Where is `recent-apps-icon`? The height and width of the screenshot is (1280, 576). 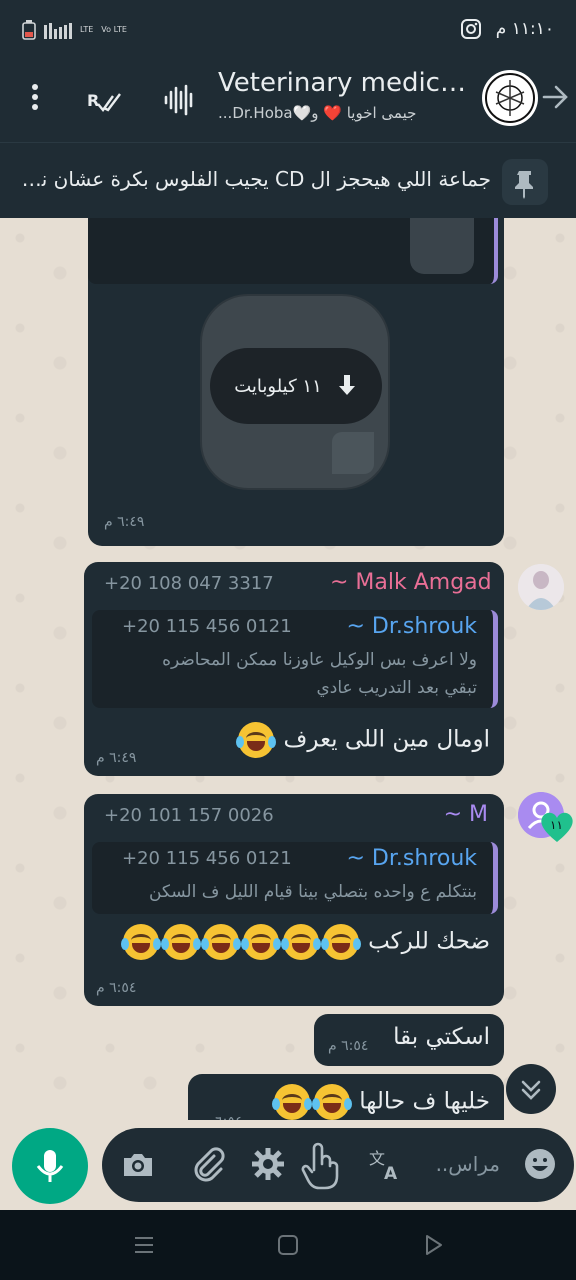 recent-apps-icon is located at coordinates (144, 1245).